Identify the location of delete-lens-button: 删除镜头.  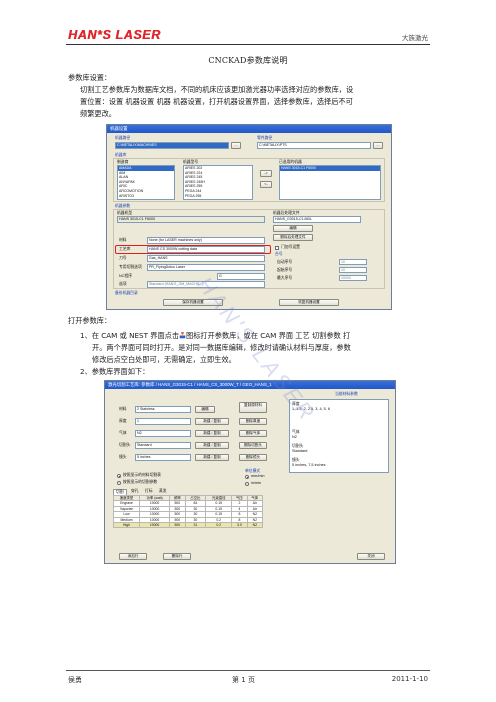
(253, 457).